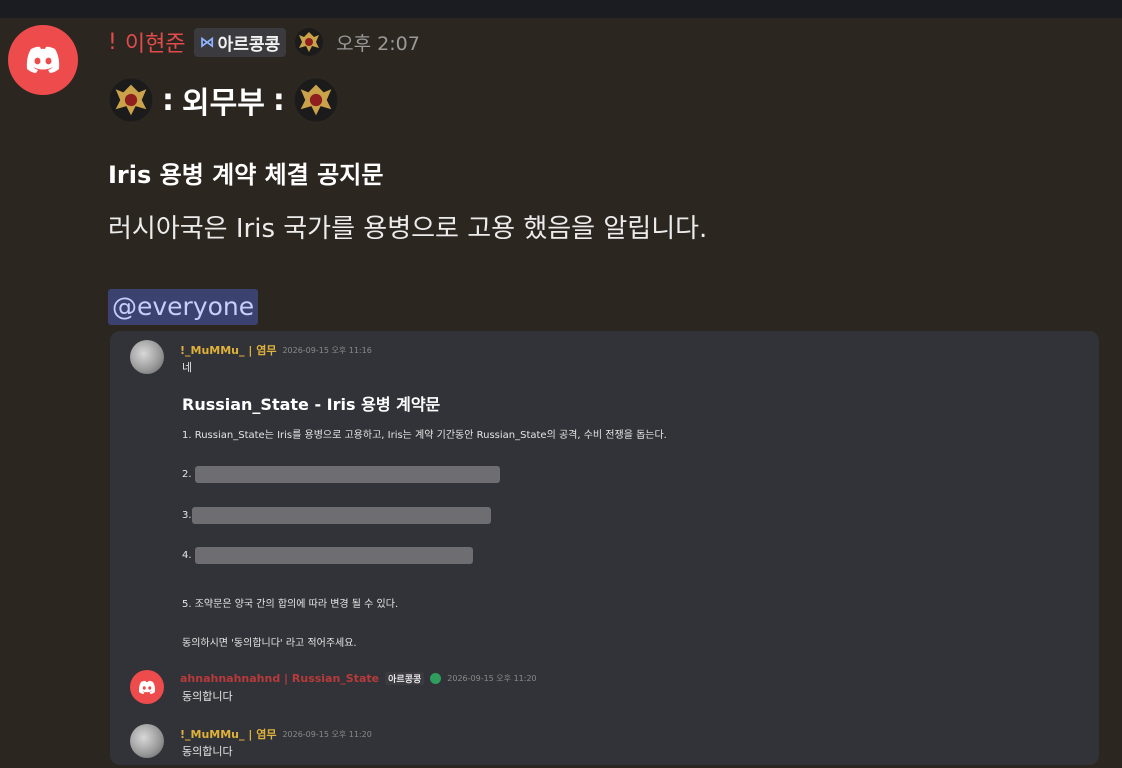 The height and width of the screenshot is (768, 1122). I want to click on msg1-author: !_MuMMu_ | 염무, so click(228, 350).